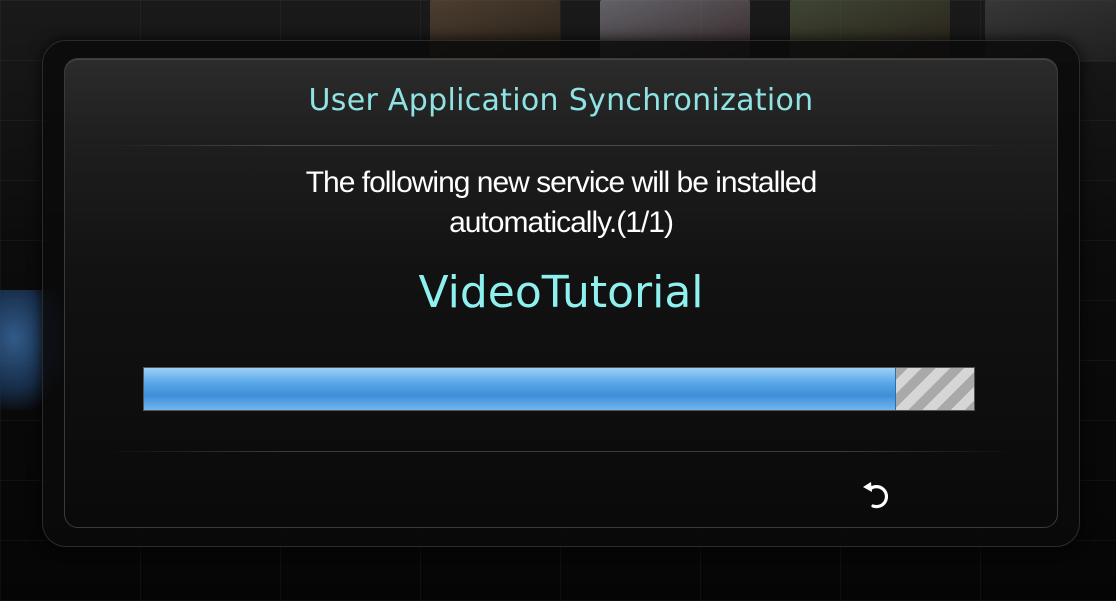 This screenshot has height=601, width=1116. I want to click on return-arrow-icon, so click(877, 495).